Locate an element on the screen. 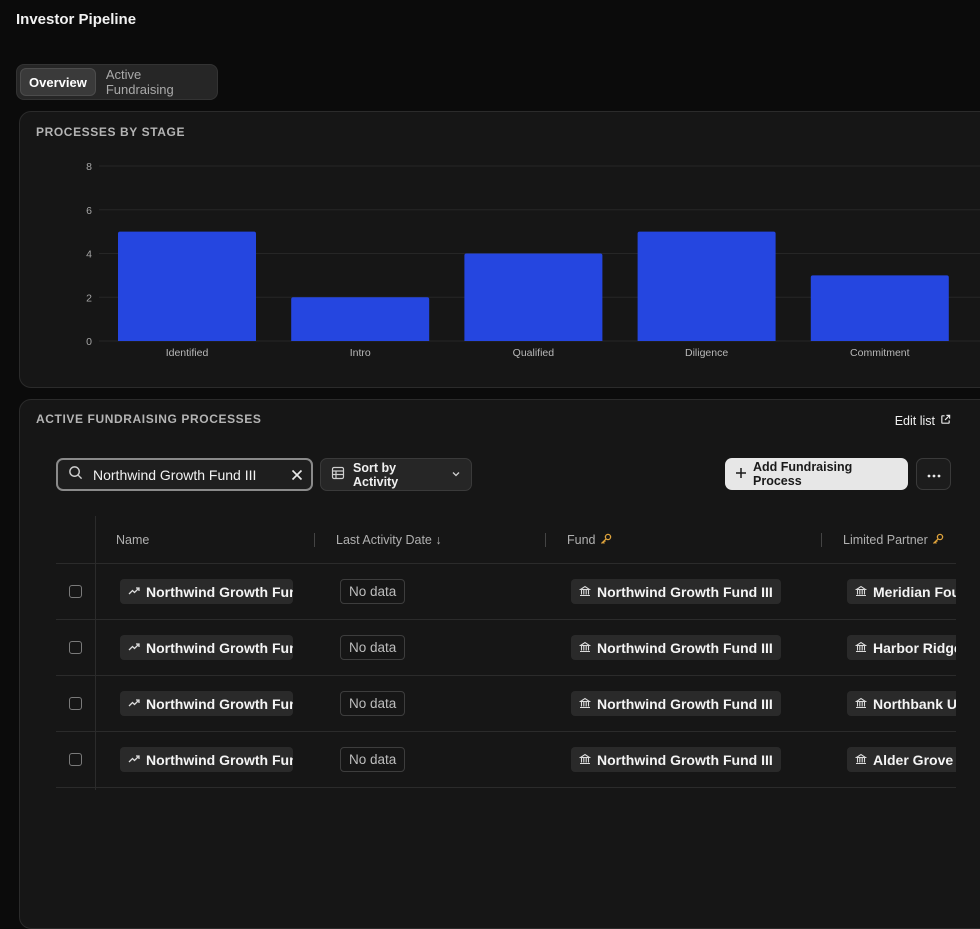  more-options-button is located at coordinates (933, 474).